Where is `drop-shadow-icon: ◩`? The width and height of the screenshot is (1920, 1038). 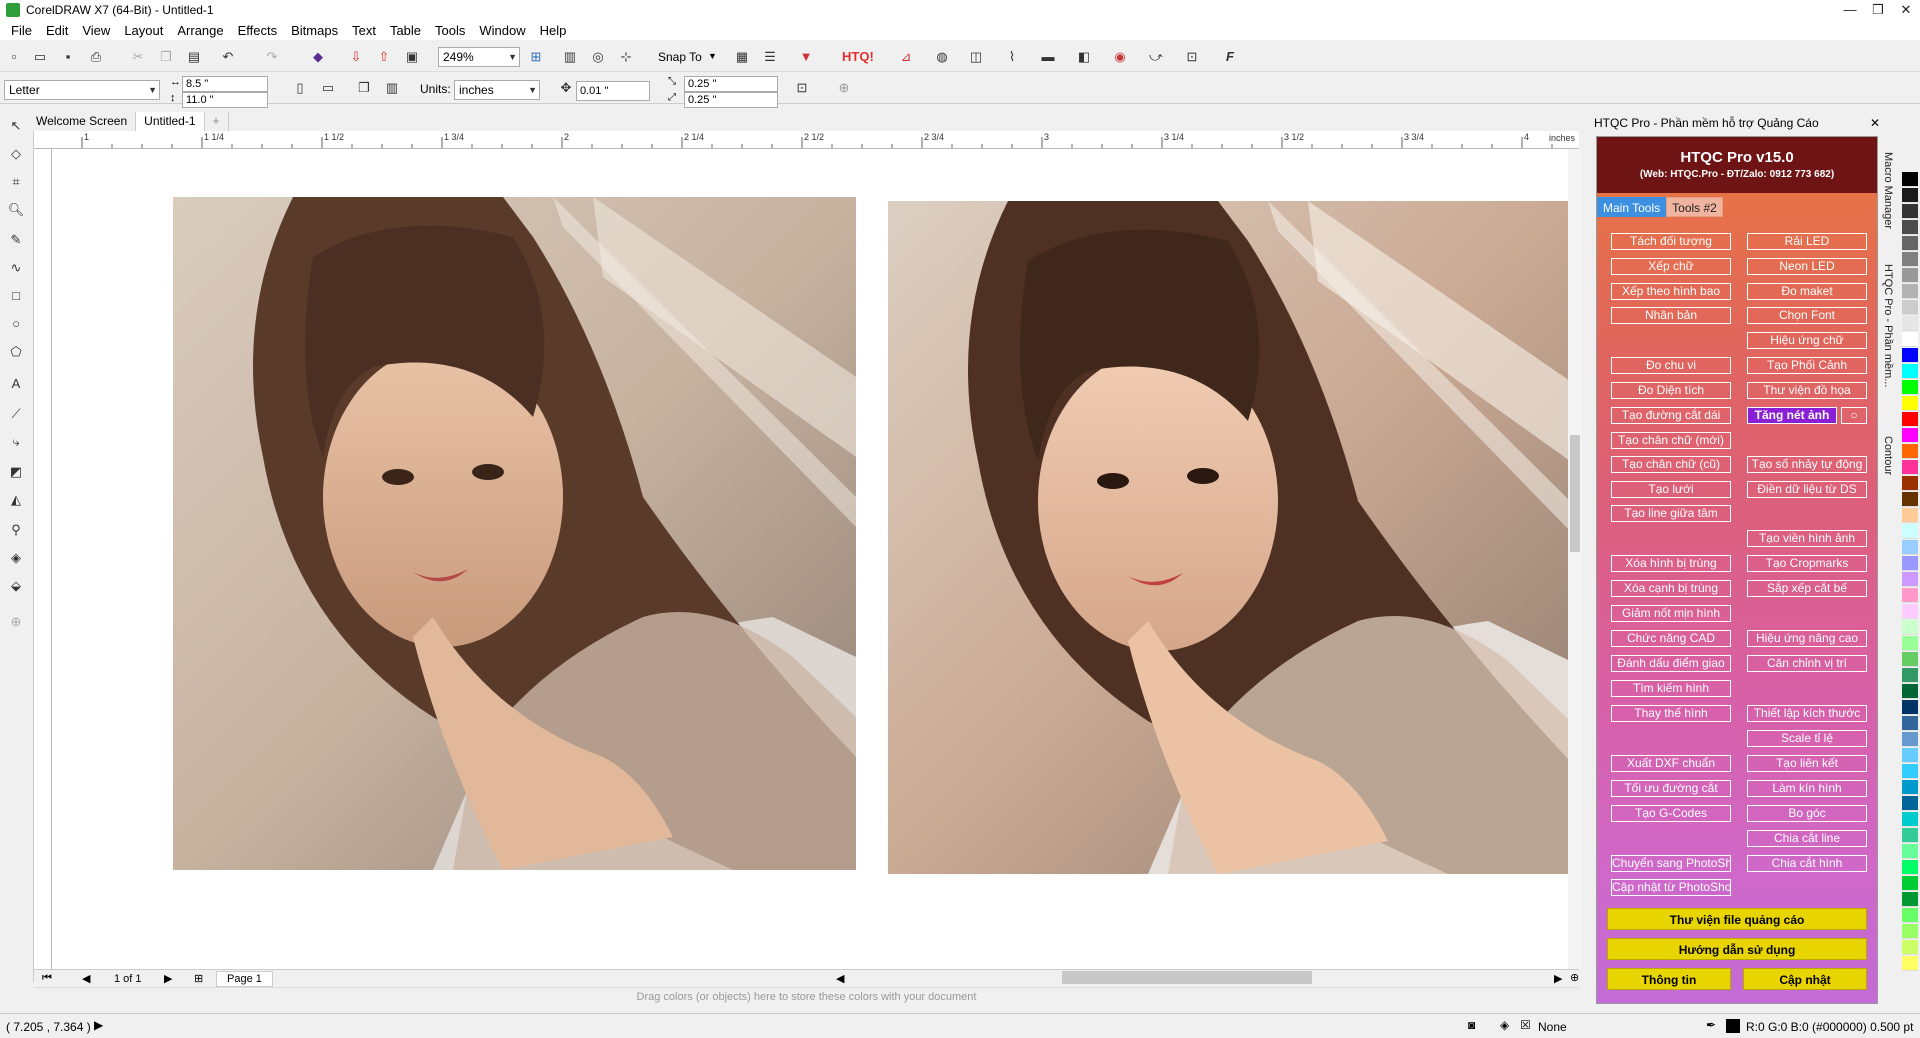
drop-shadow-icon: ◩ is located at coordinates (16, 472).